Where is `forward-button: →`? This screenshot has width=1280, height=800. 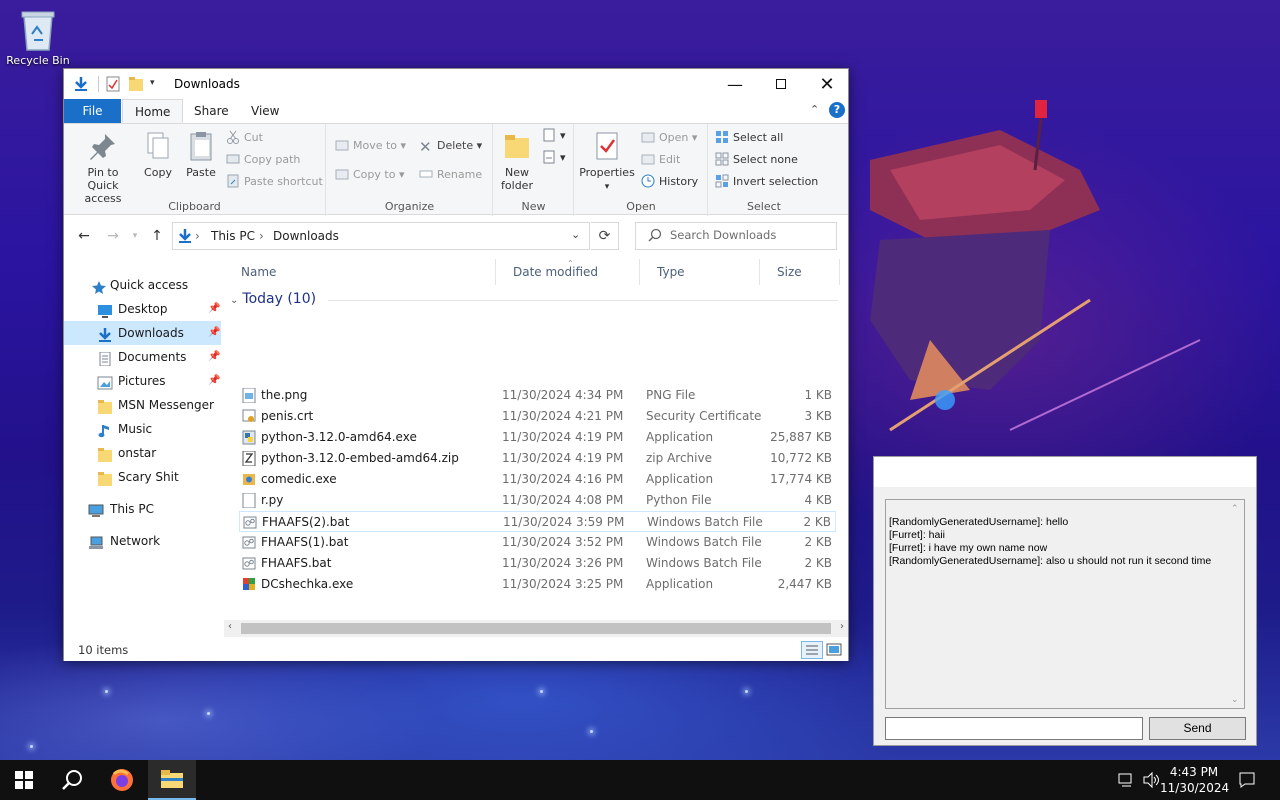
forward-button: → is located at coordinates (113, 236).